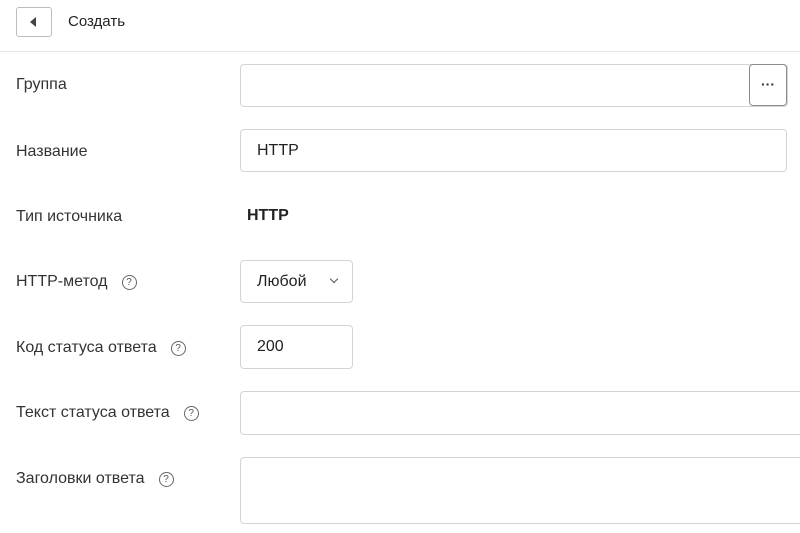 The image size is (800, 533). I want to click on status-code-label-text: Код статуса ответа, so click(86, 347).